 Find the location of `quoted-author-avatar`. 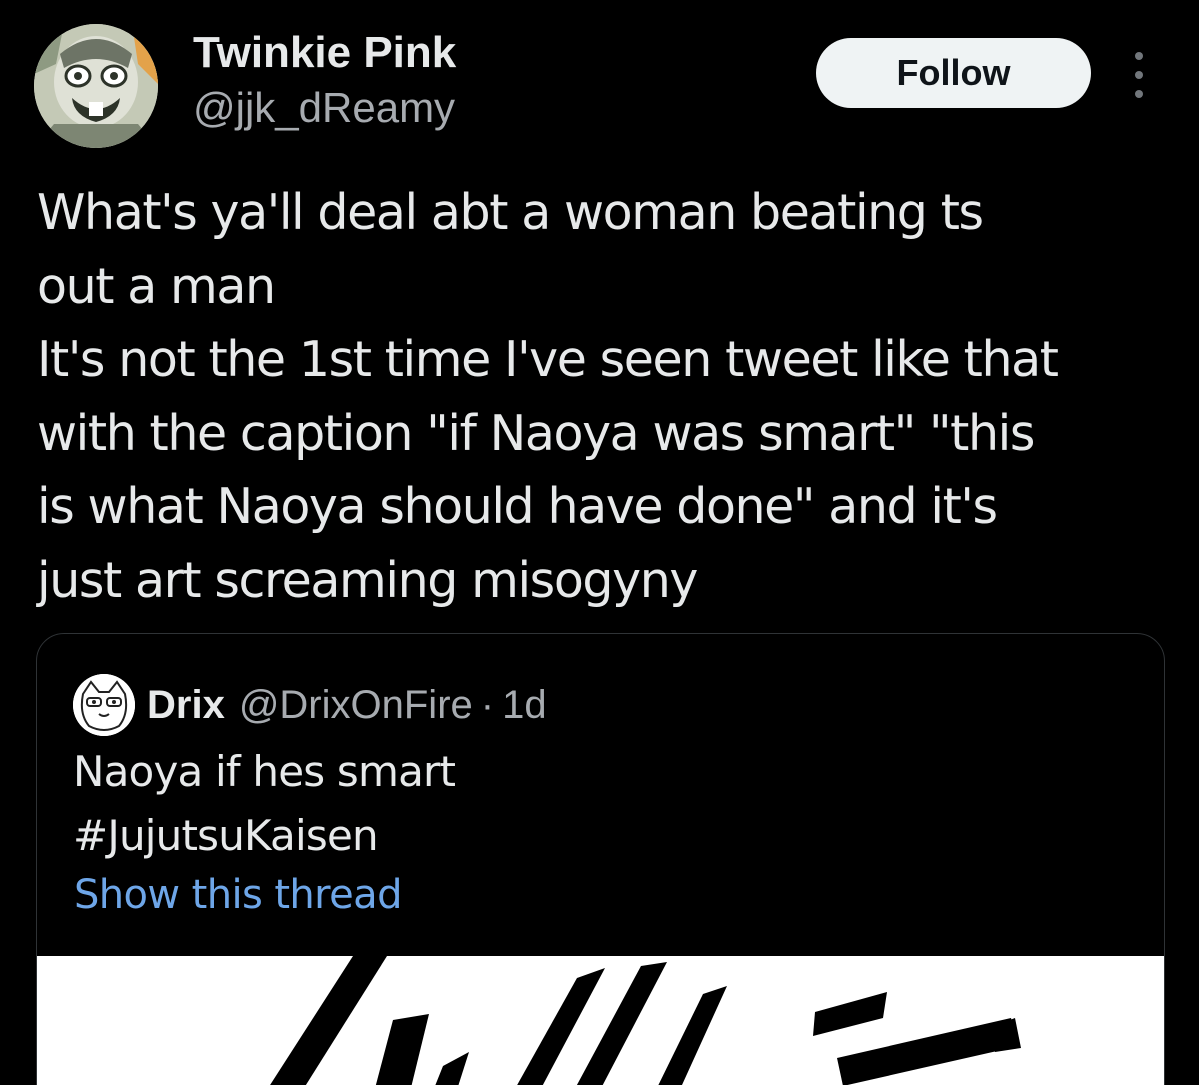

quoted-author-avatar is located at coordinates (104, 705).